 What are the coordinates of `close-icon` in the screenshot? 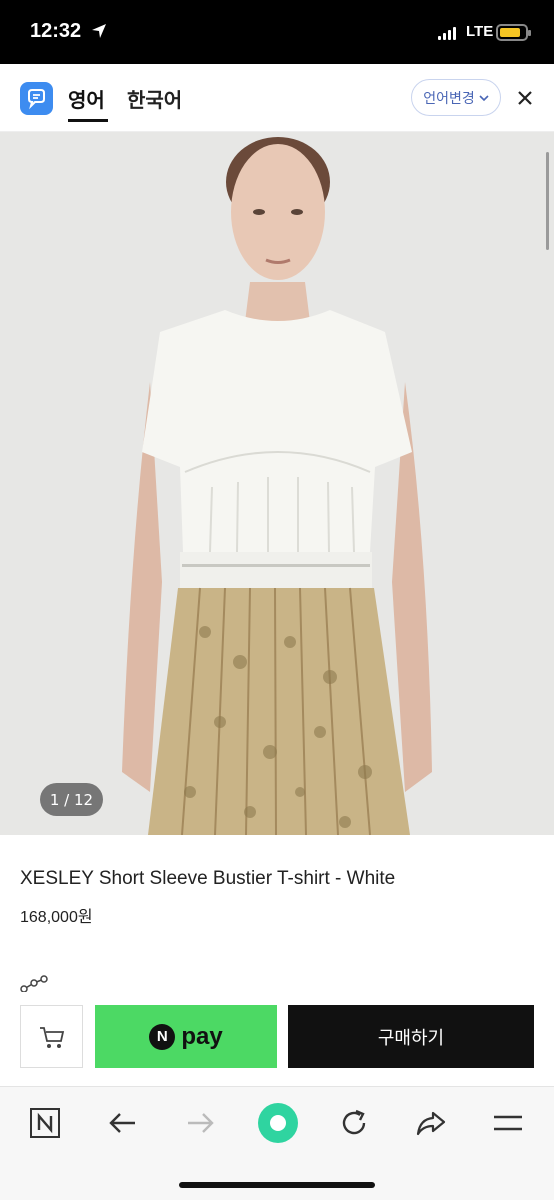 It's located at (525, 98).